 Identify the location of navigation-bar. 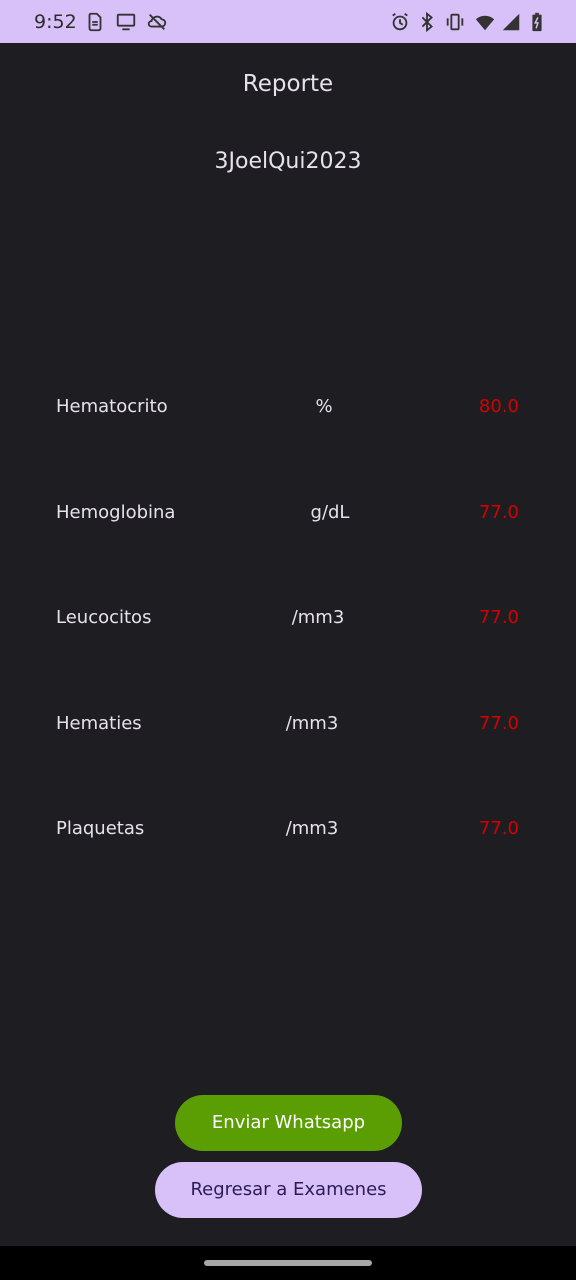
(288, 1263).